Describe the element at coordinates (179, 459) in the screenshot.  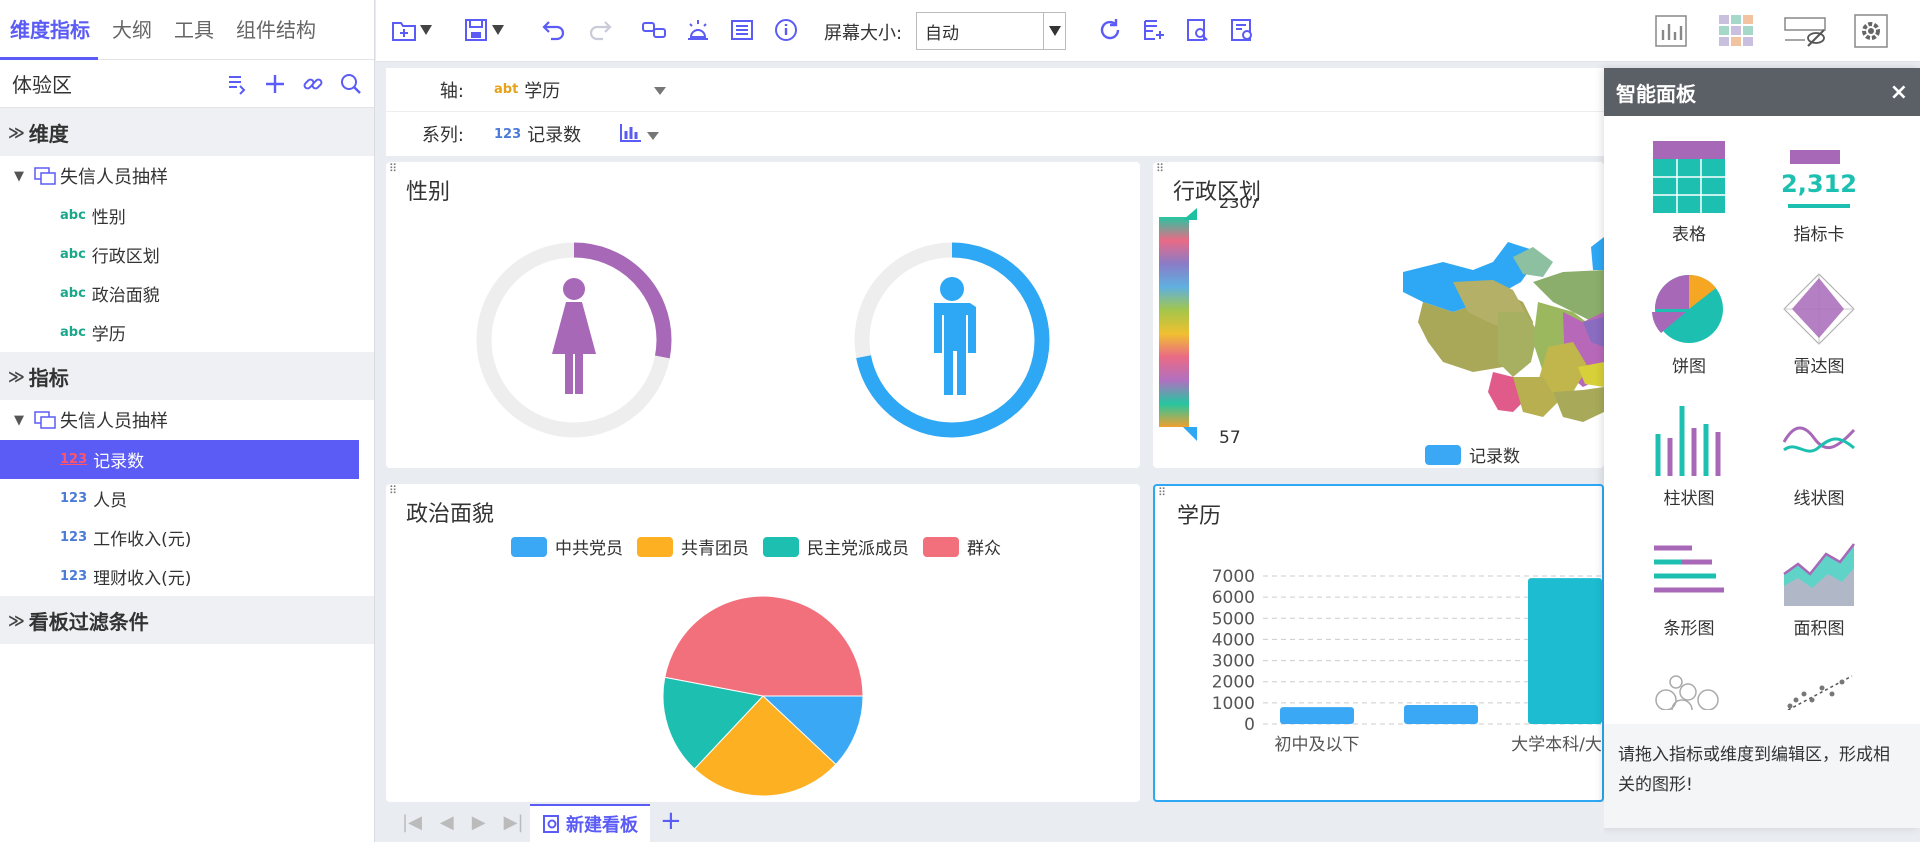
I see `metric-field-record-count: 123 记录数` at that location.